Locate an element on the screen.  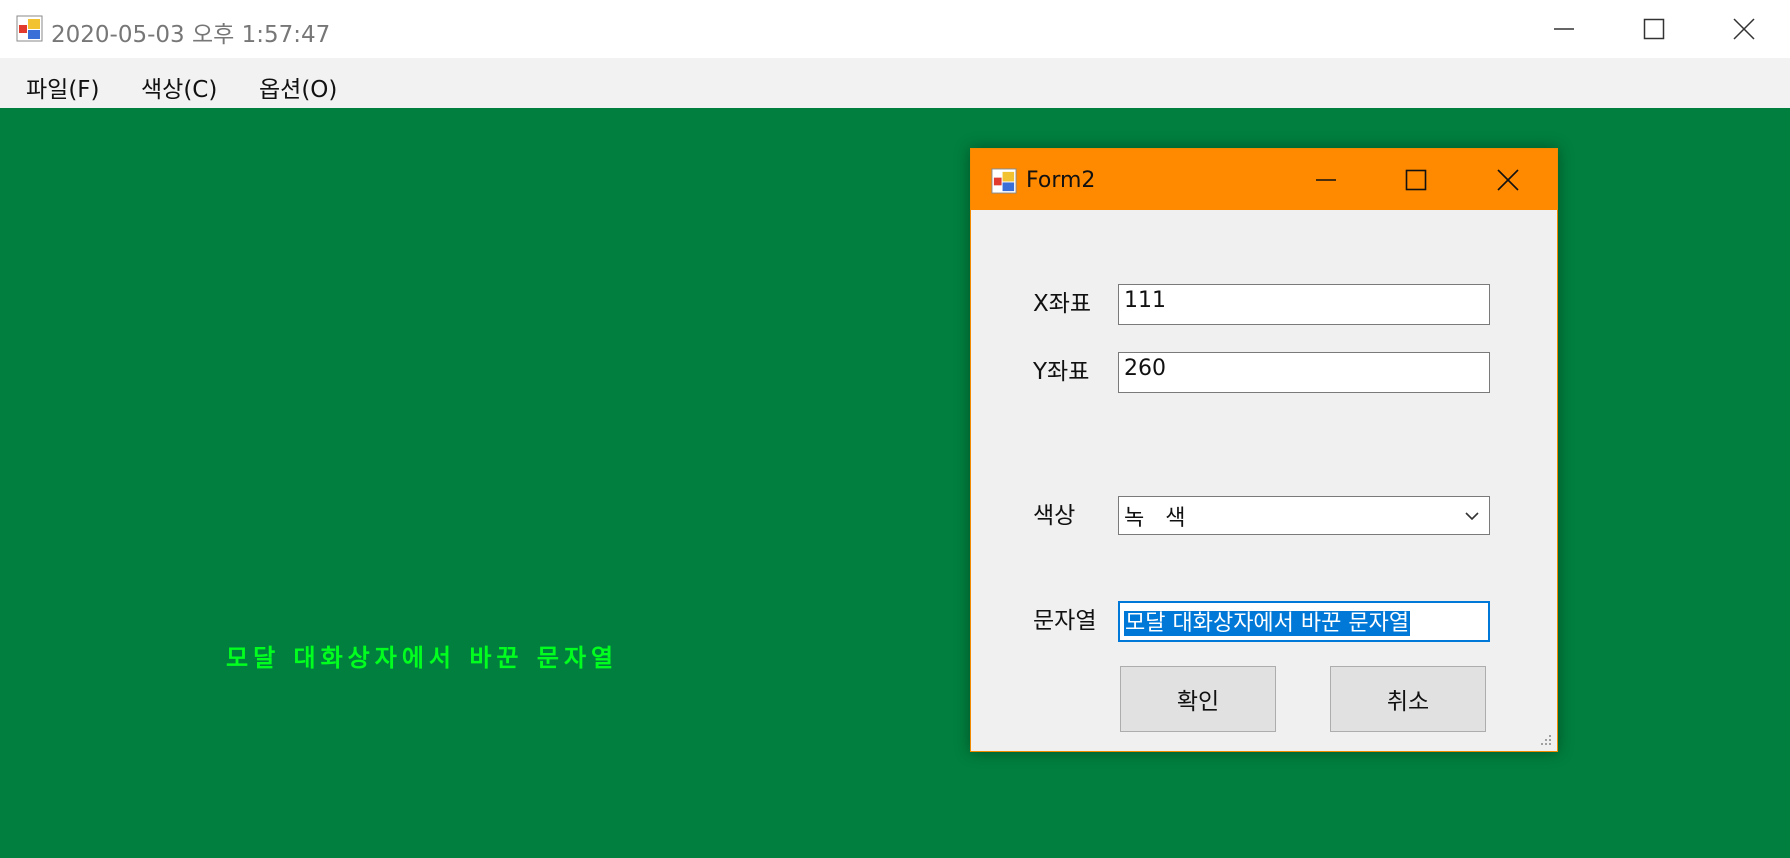
chevron-down-icon is located at coordinates (1472, 516).